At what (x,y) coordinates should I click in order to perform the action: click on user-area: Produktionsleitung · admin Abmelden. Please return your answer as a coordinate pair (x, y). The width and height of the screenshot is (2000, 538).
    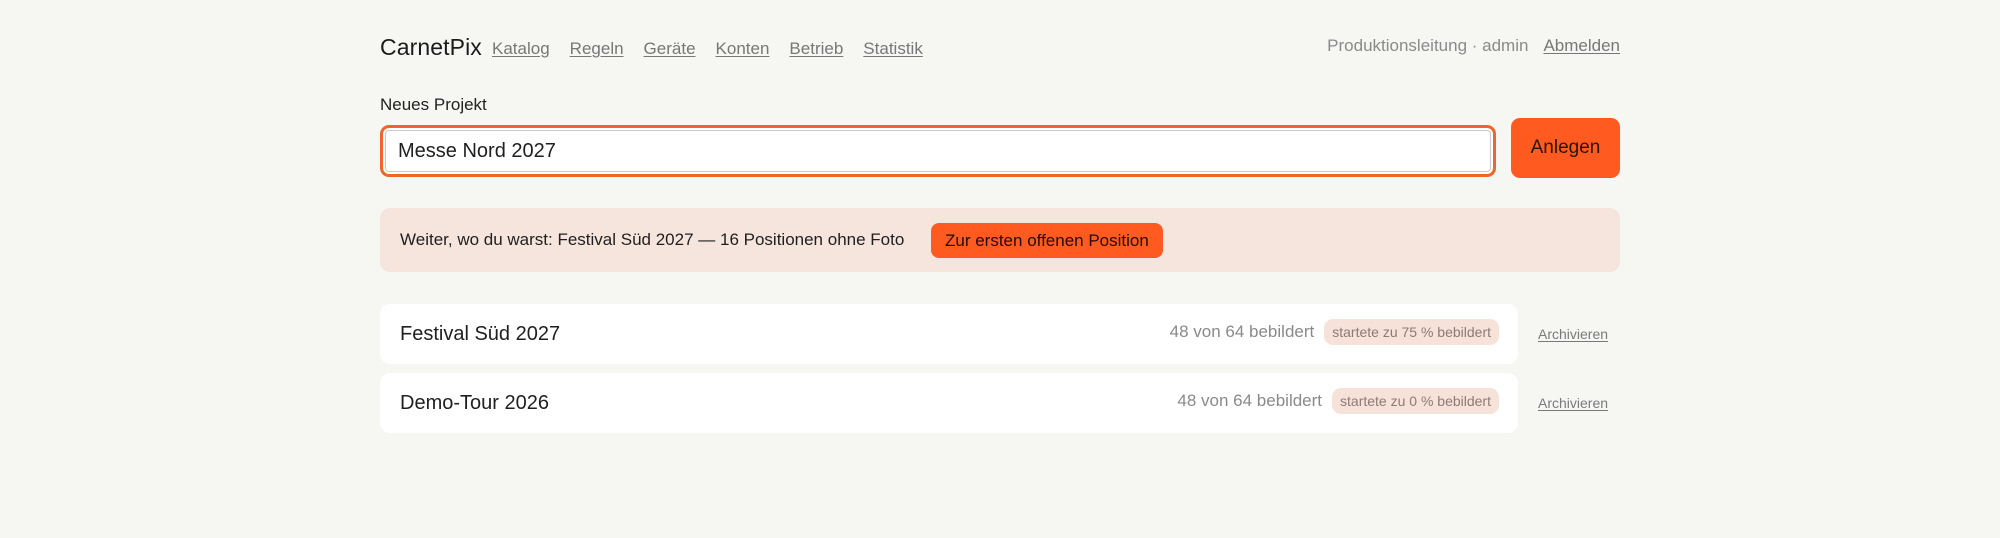
    Looking at the image, I should click on (1473, 46).